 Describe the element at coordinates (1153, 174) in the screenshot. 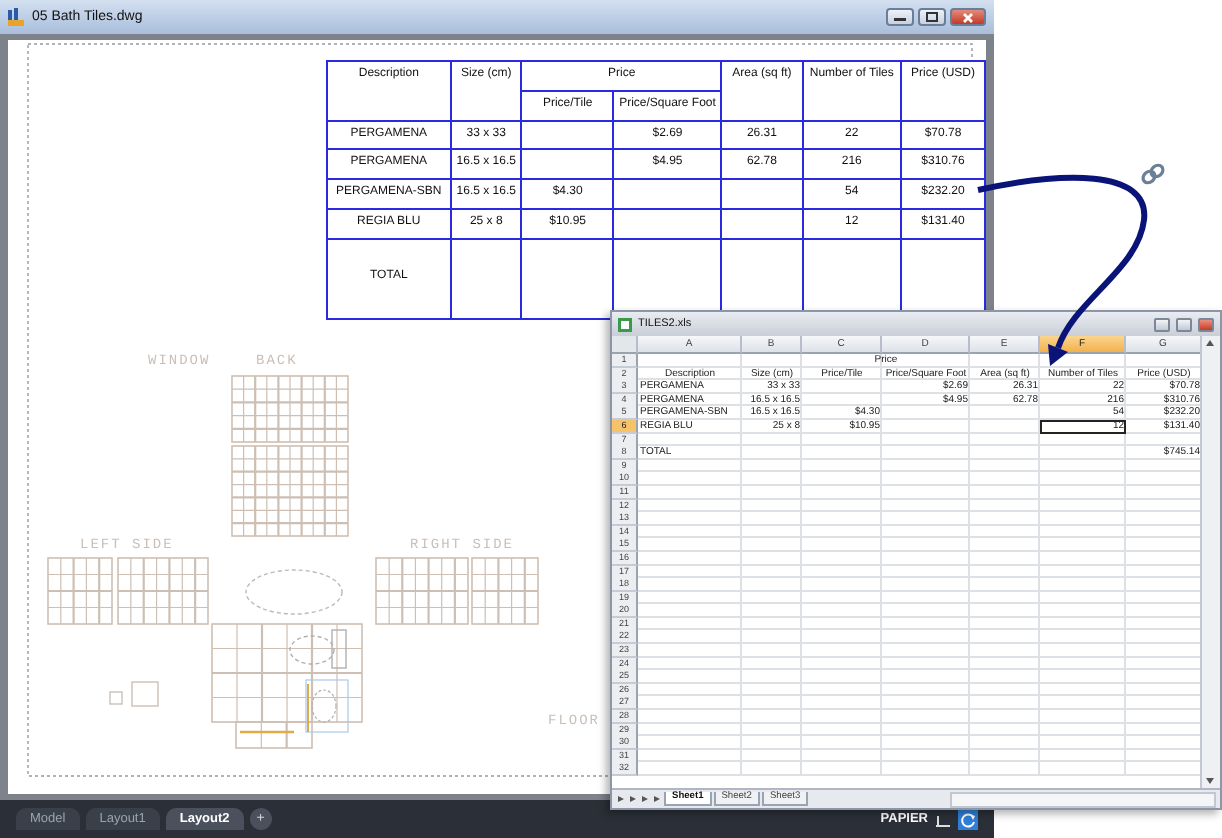

I see `chain-link-icon` at that location.